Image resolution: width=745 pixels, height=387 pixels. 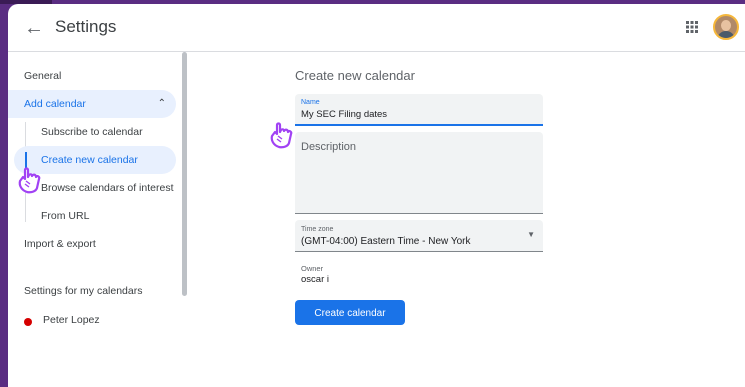 I want to click on create-calendar-button: Create calendar, so click(x=350, y=312).